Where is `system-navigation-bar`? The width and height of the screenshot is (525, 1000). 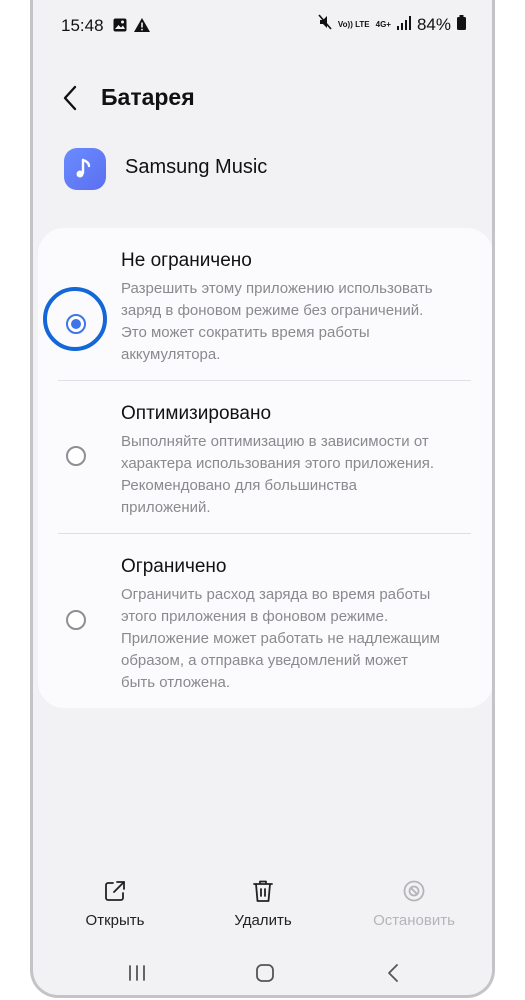 system-navigation-bar is located at coordinates (262, 973).